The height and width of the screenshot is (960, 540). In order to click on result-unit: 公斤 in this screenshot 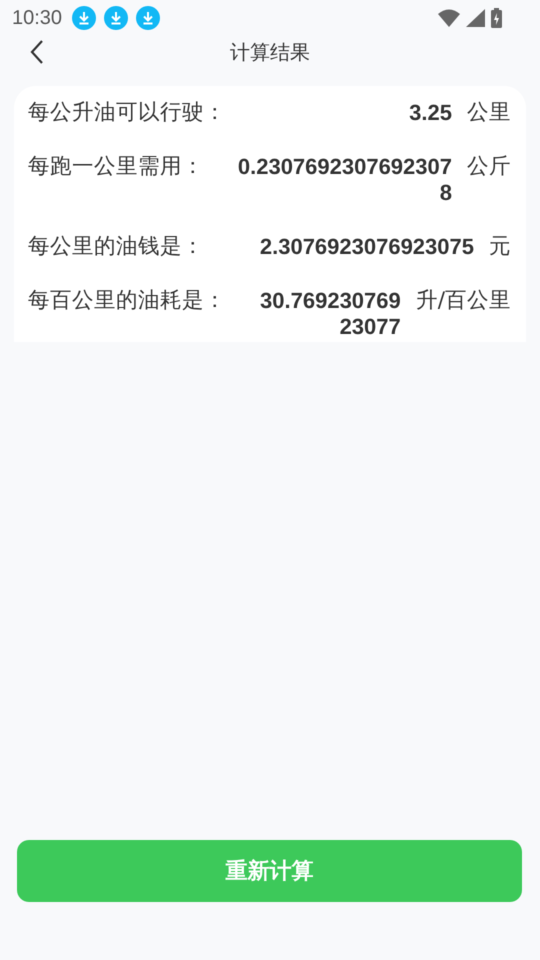, I will do `click(489, 167)`.